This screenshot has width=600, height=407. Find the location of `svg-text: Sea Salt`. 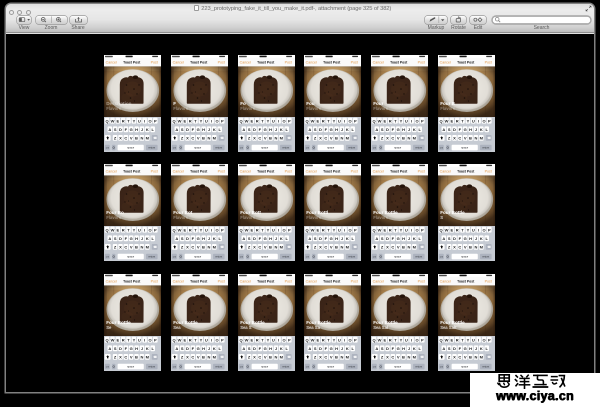

svg-text: Sea Salt is located at coordinates (448, 327).